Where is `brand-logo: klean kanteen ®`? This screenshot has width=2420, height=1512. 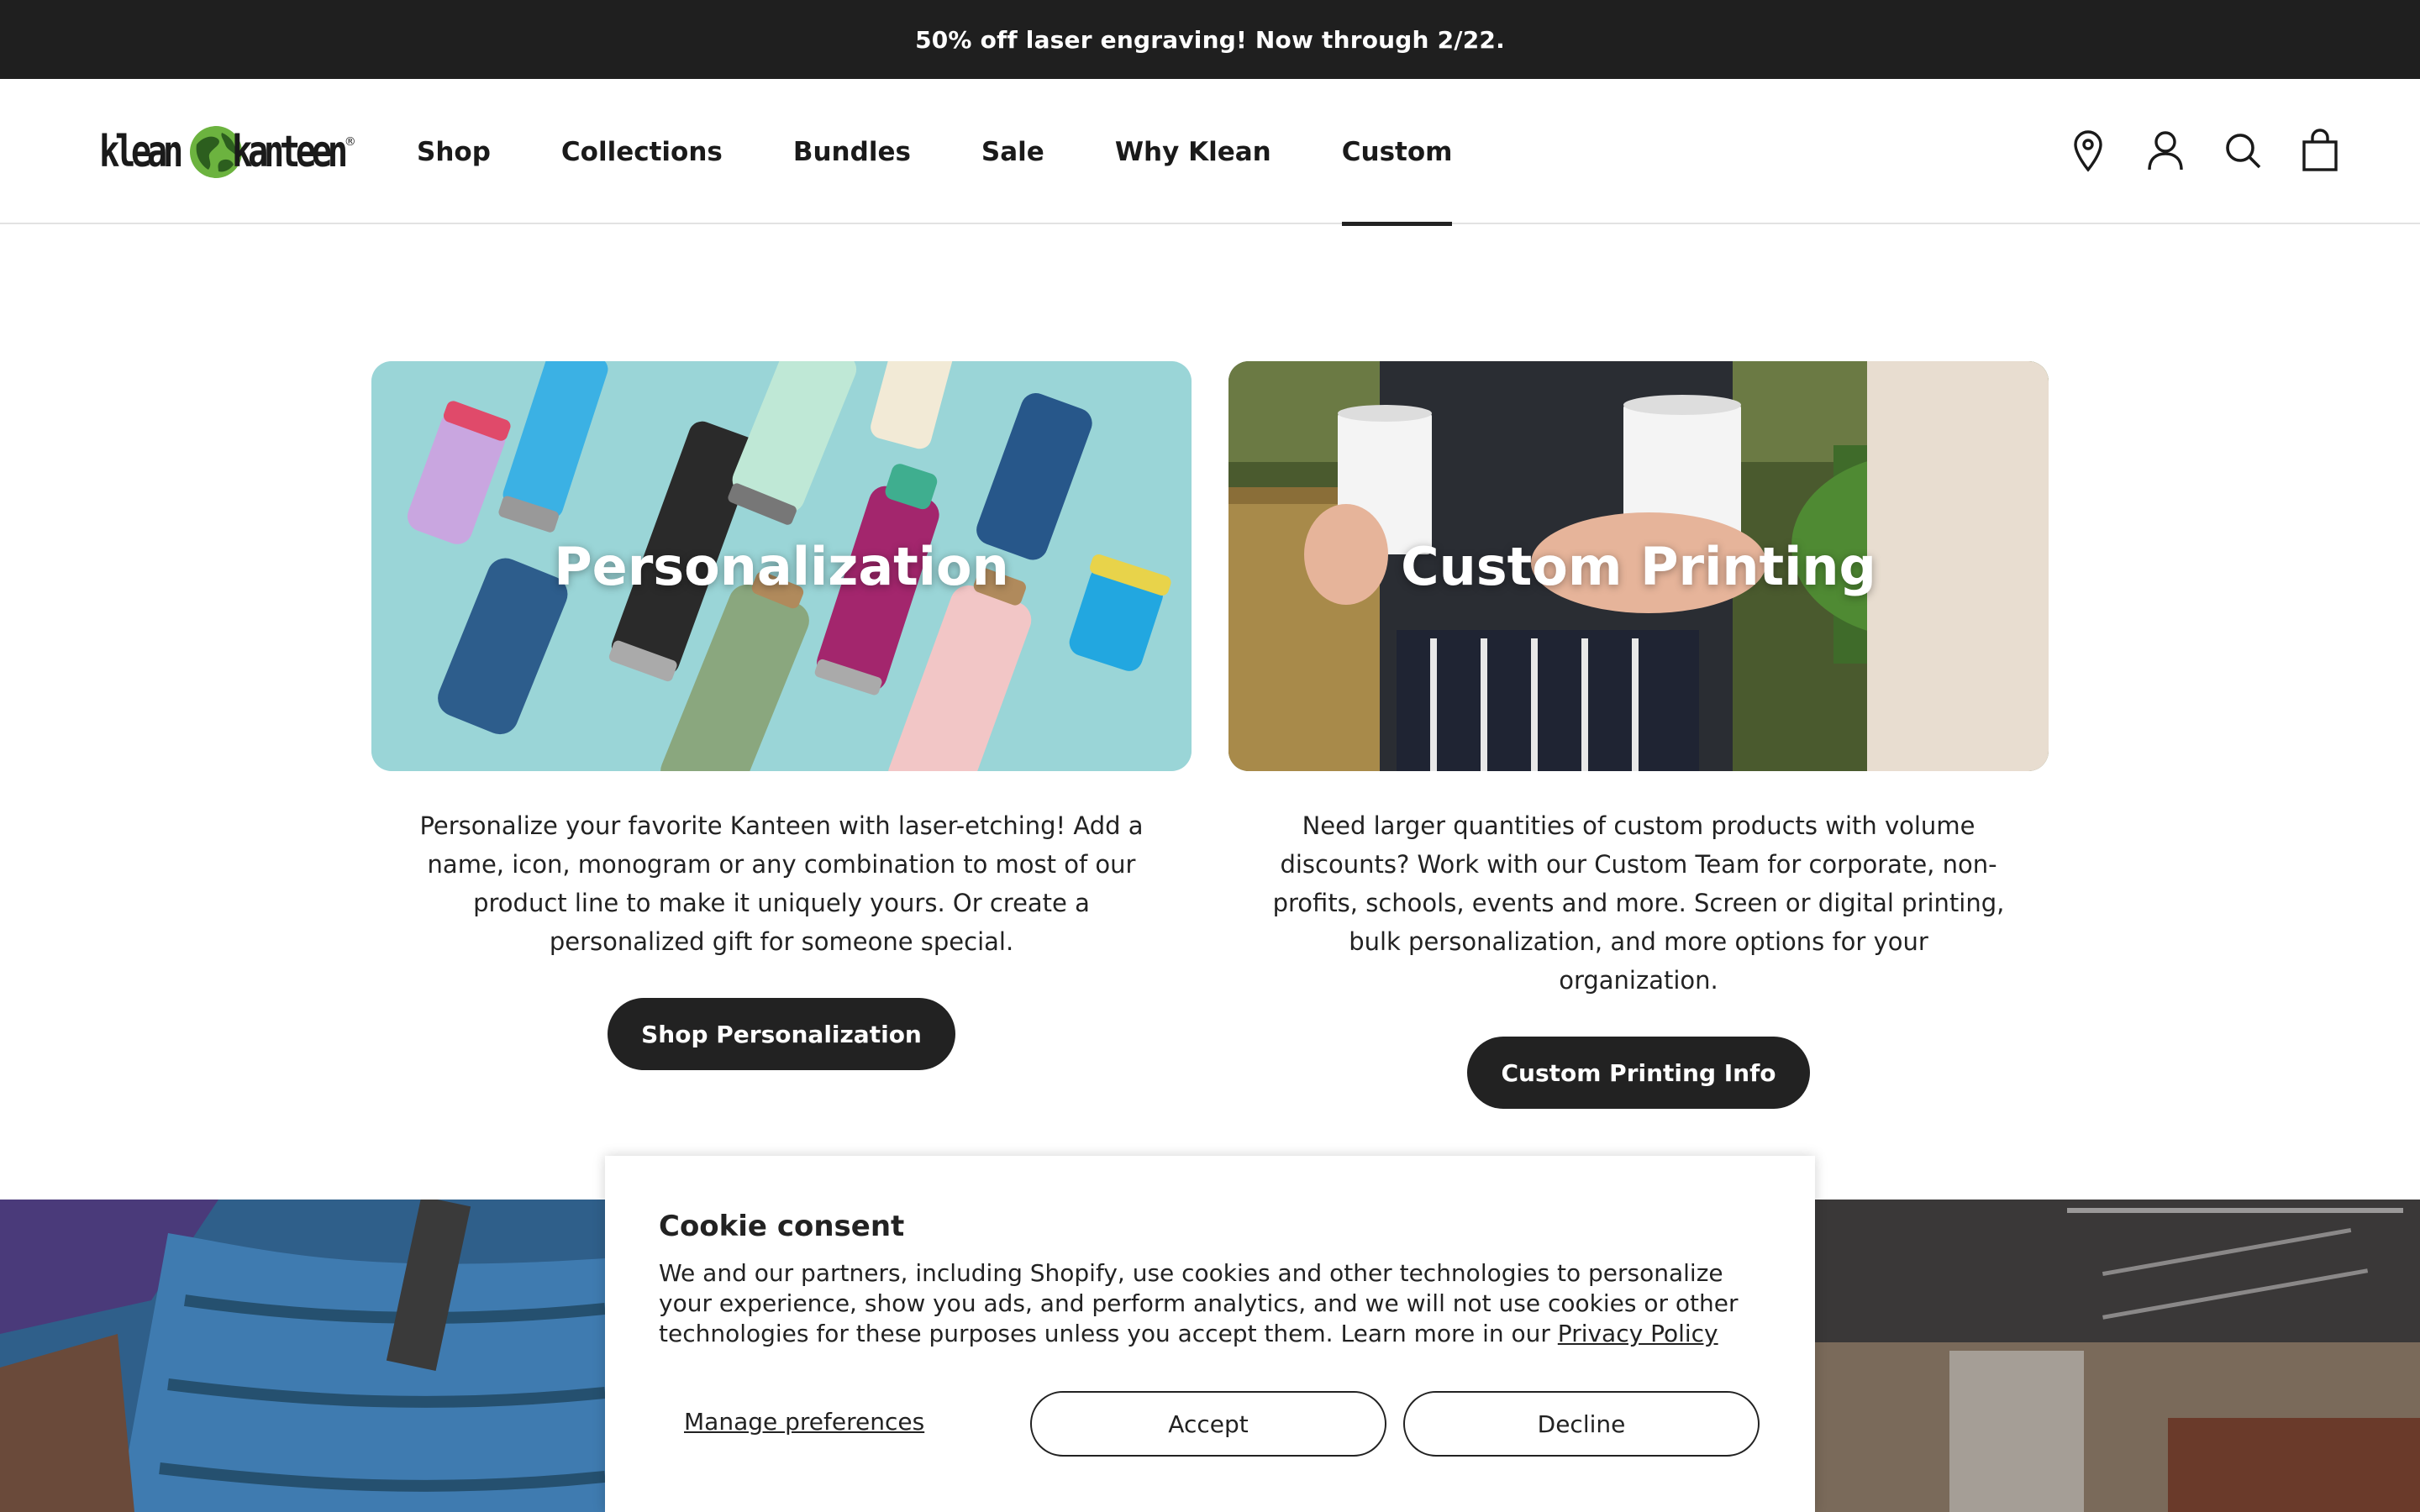 brand-logo: klean kanteen ® is located at coordinates (227, 152).